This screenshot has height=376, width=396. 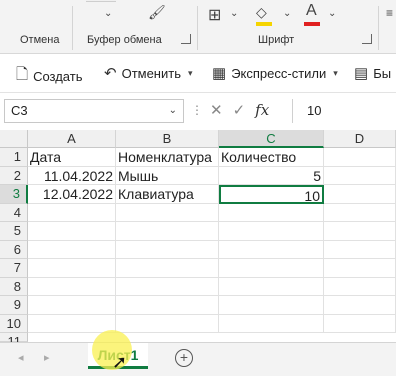 What do you see at coordinates (14, 194) in the screenshot?
I see `row-header: 3` at bounding box center [14, 194].